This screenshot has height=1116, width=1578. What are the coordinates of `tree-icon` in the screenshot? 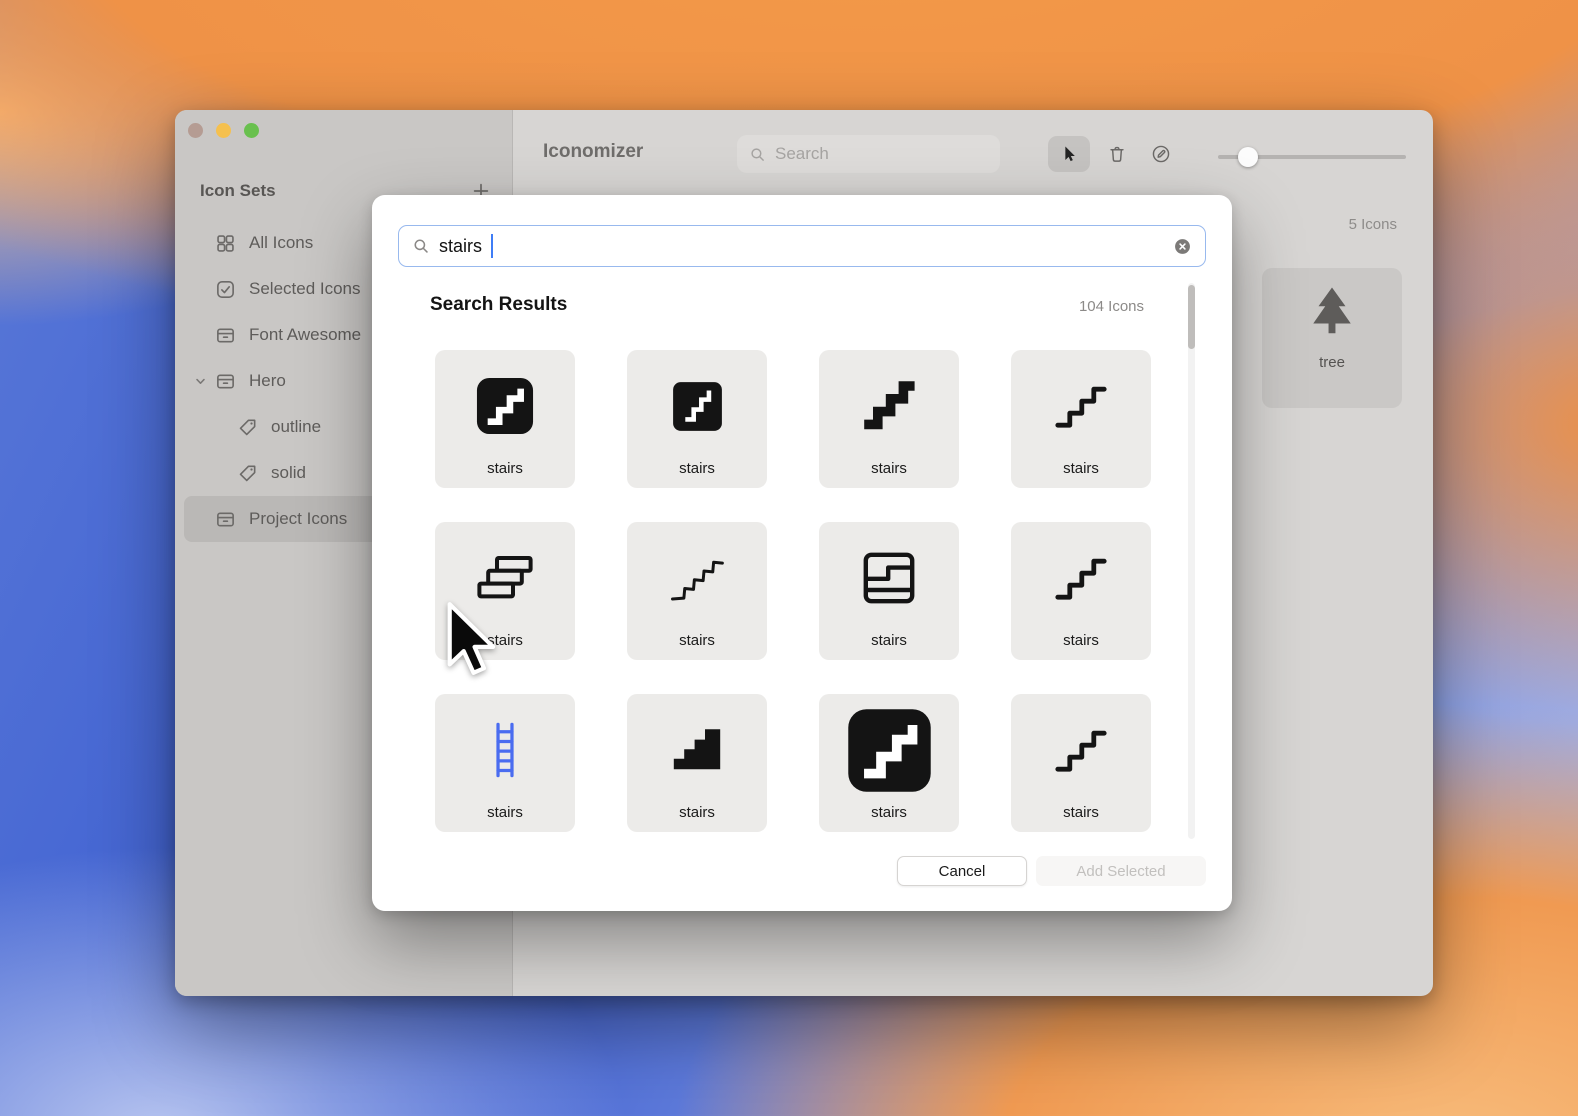 It's located at (1332, 316).